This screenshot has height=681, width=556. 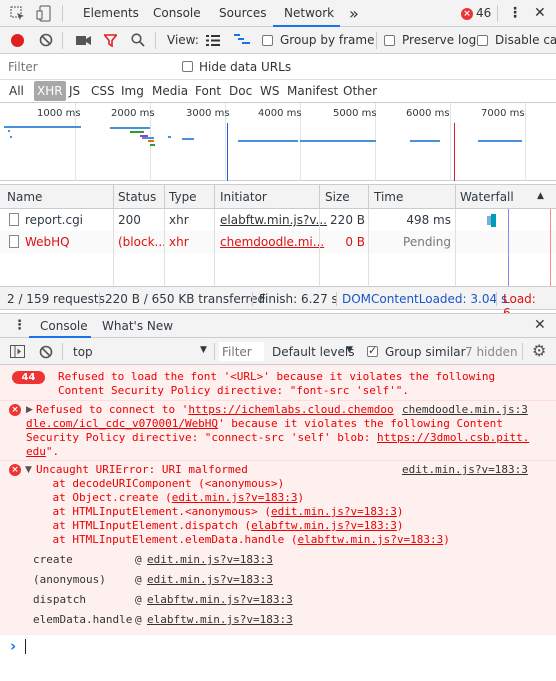 What do you see at coordinates (83, 40) in the screenshot?
I see `camera-icon` at bounding box center [83, 40].